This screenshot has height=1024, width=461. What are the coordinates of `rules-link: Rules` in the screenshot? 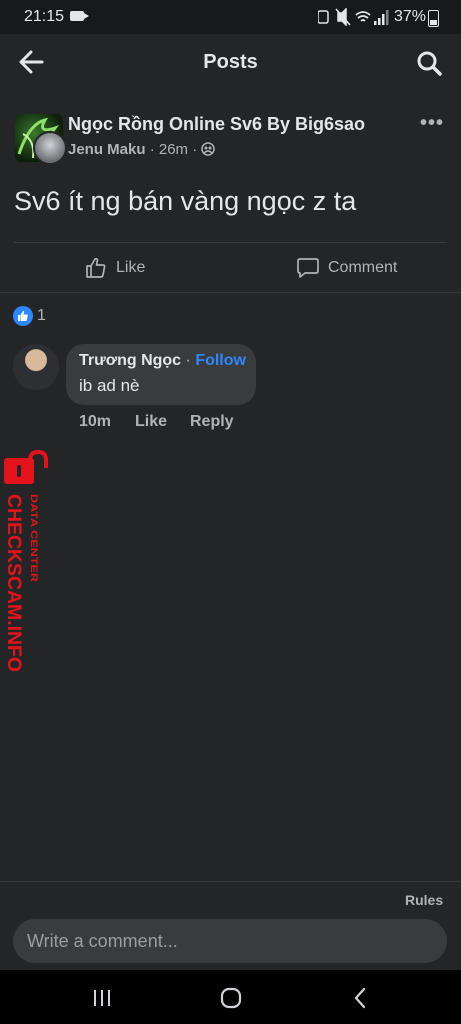 It's located at (424, 900).